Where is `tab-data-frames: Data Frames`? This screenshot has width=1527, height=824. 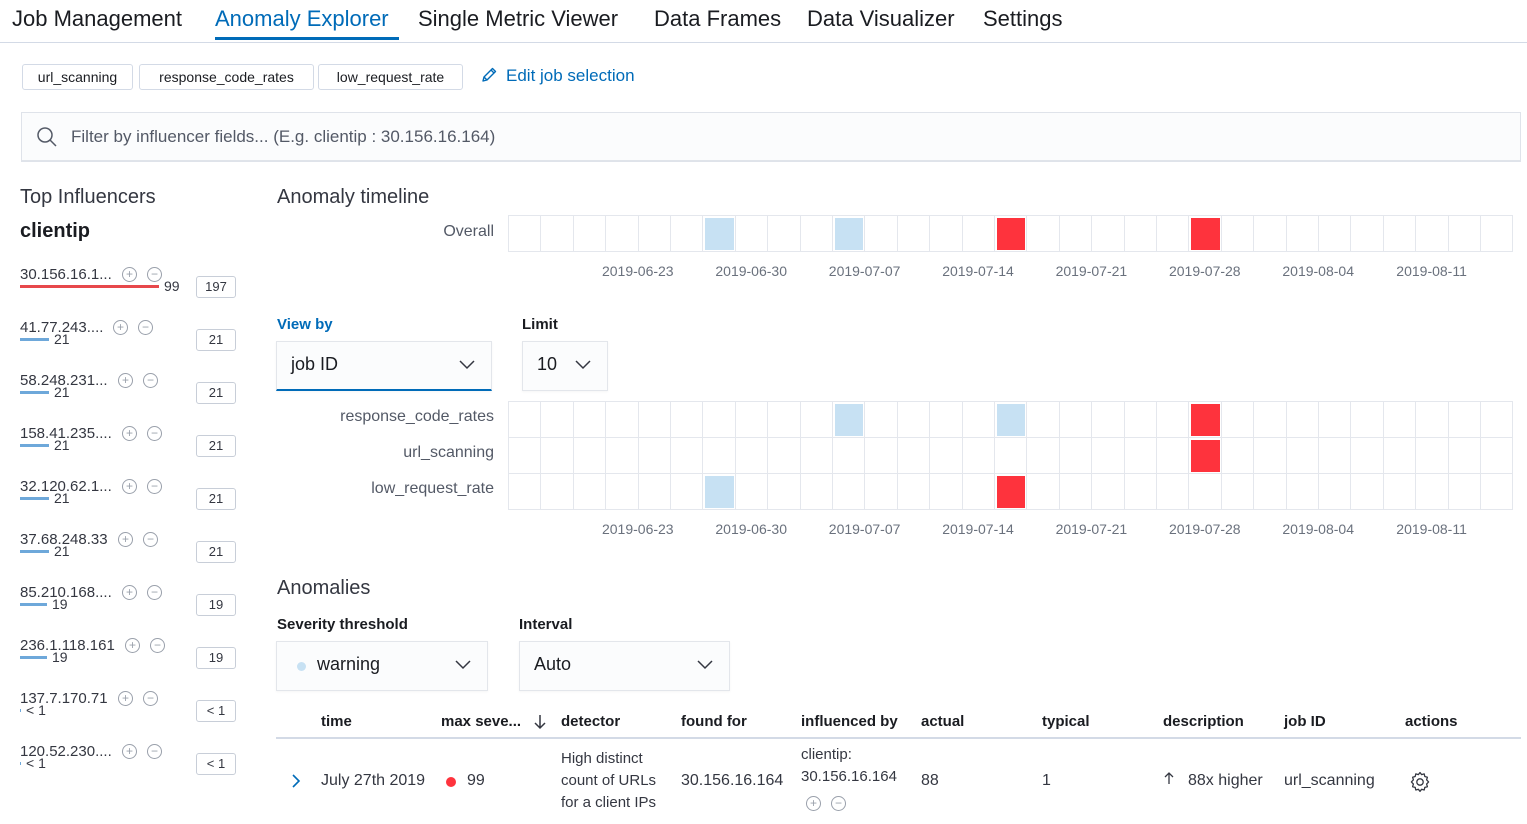
tab-data-frames: Data Frames is located at coordinates (717, 19).